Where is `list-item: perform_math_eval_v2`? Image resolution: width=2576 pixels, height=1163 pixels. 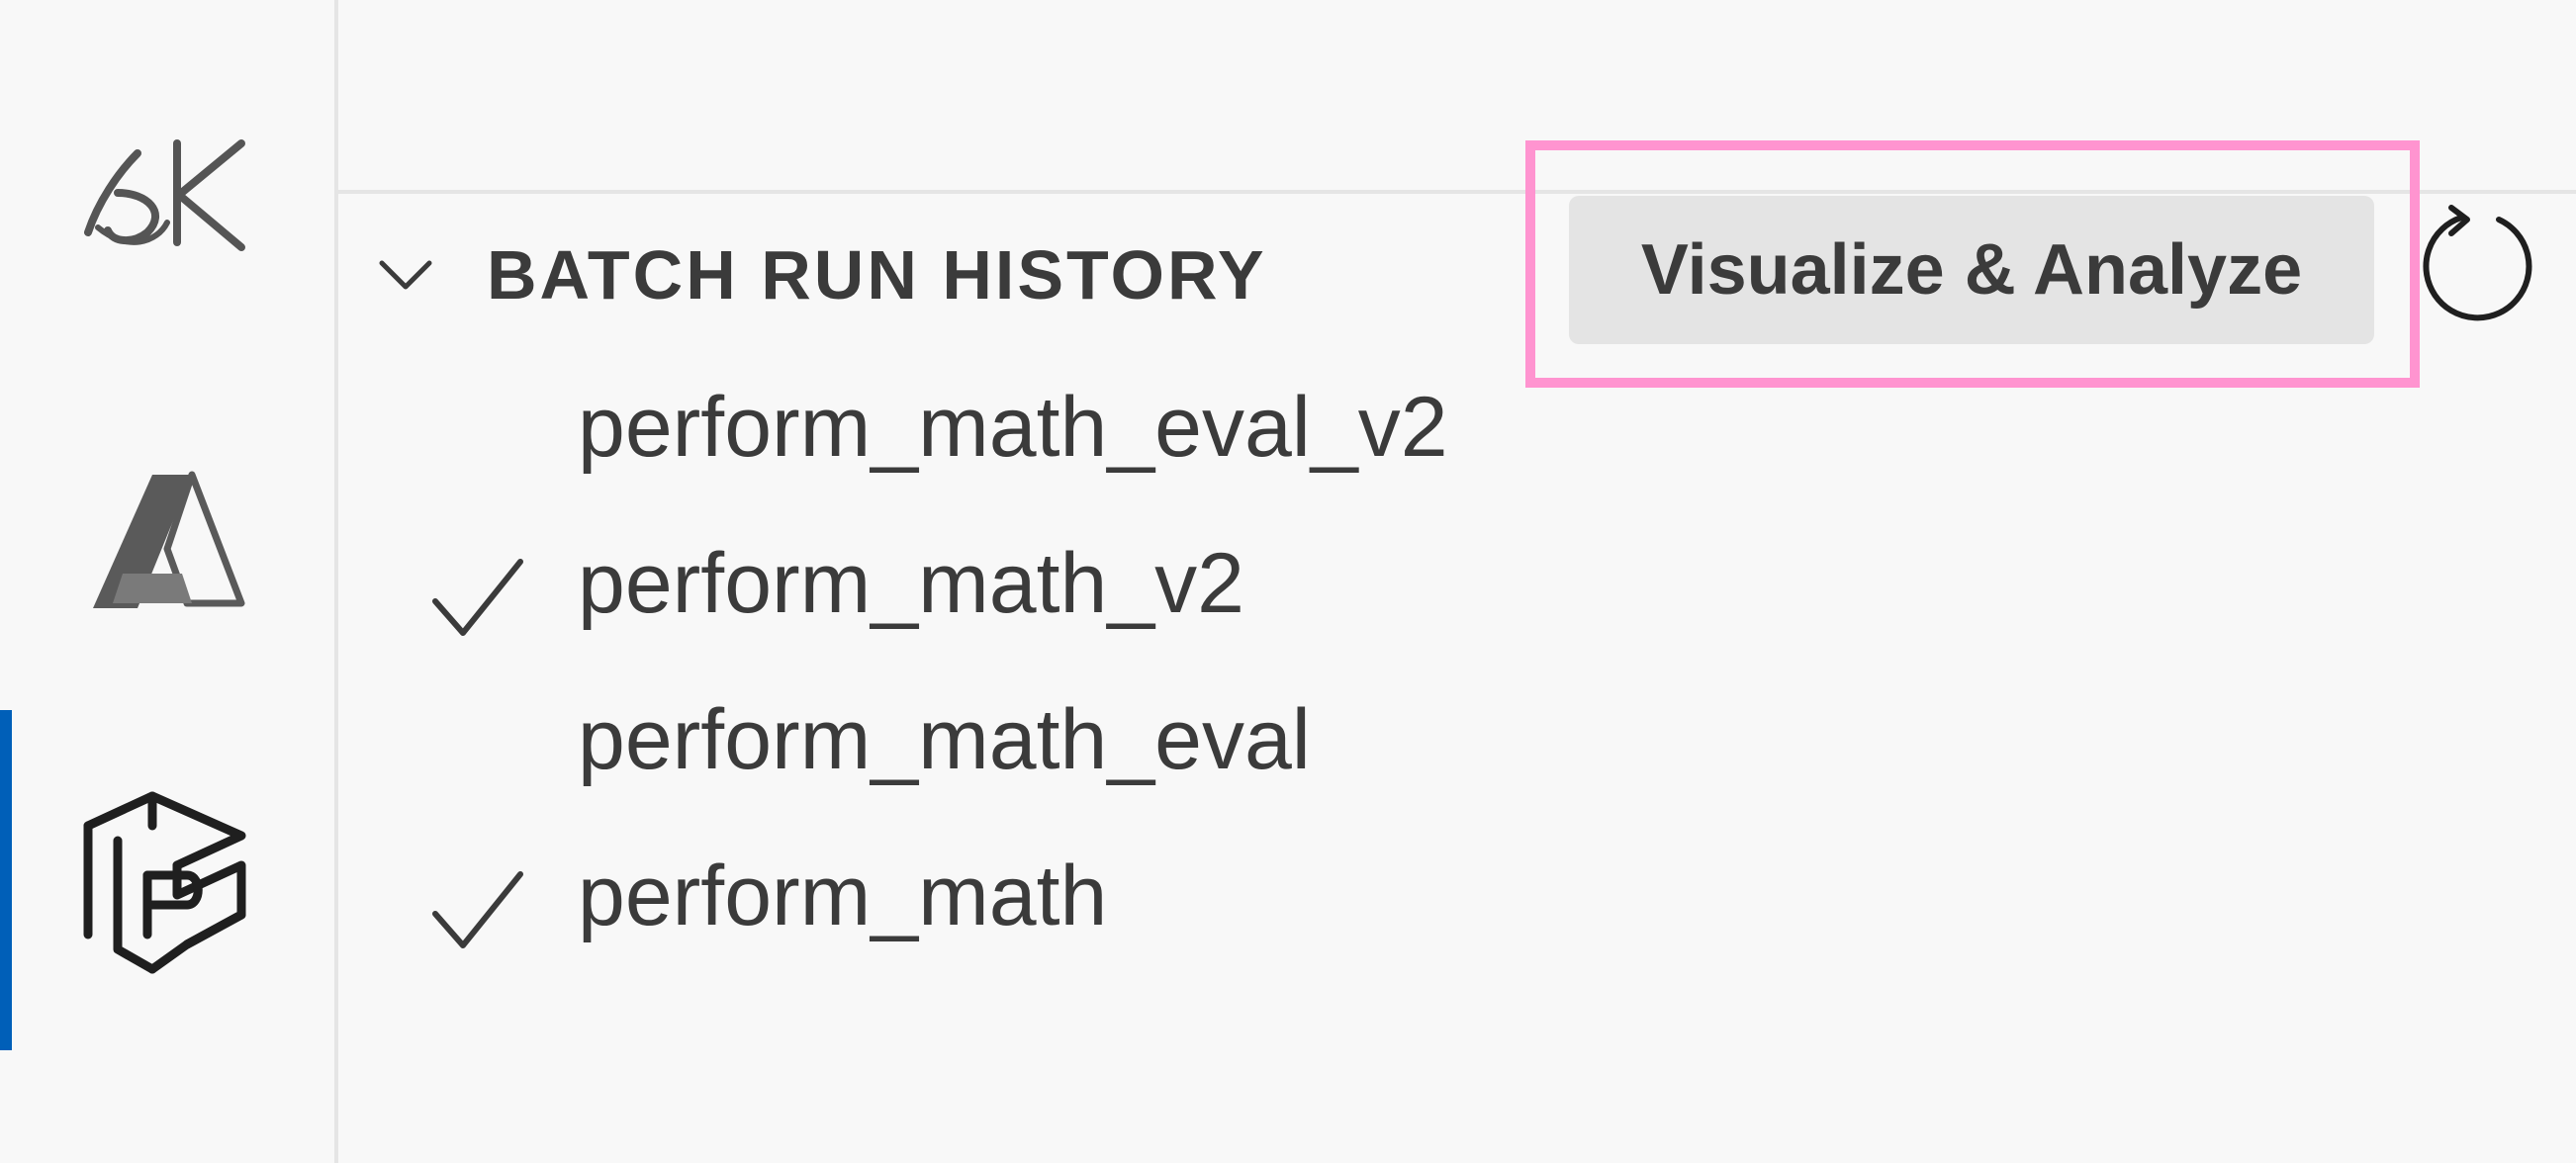
list-item: perform_math_eval_v2 is located at coordinates (1457, 434).